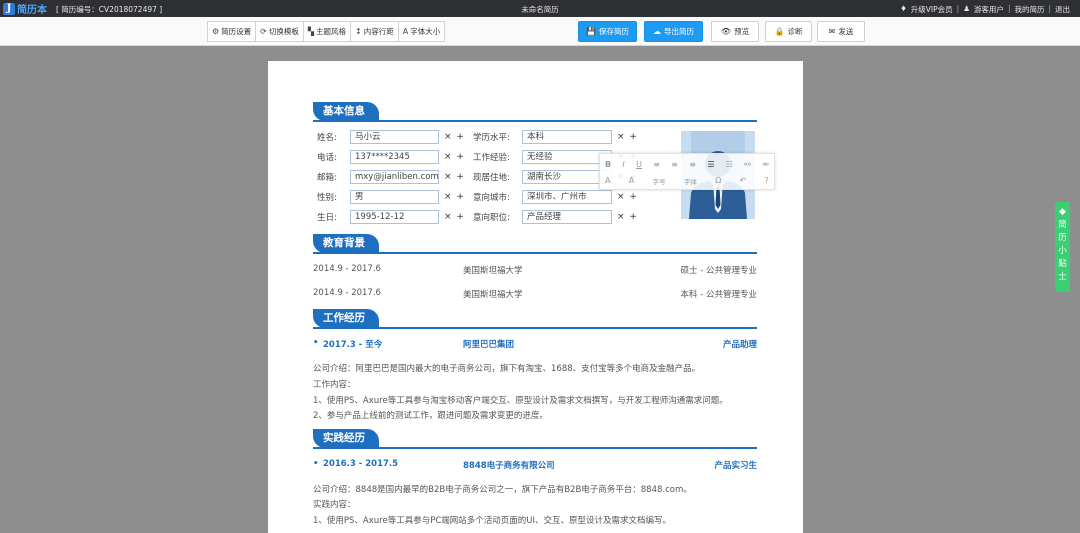 This screenshot has height=533, width=1080. What do you see at coordinates (394, 197) in the screenshot?
I see `gender-input: 男` at bounding box center [394, 197].